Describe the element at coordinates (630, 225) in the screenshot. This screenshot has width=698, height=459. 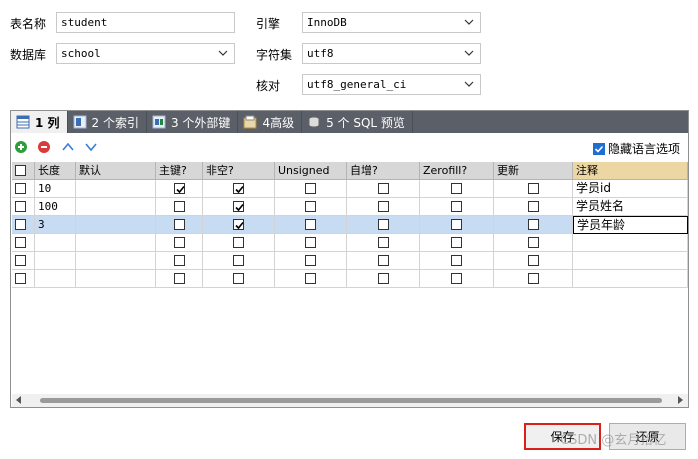
I see `cell-comment: 学员年龄` at that location.